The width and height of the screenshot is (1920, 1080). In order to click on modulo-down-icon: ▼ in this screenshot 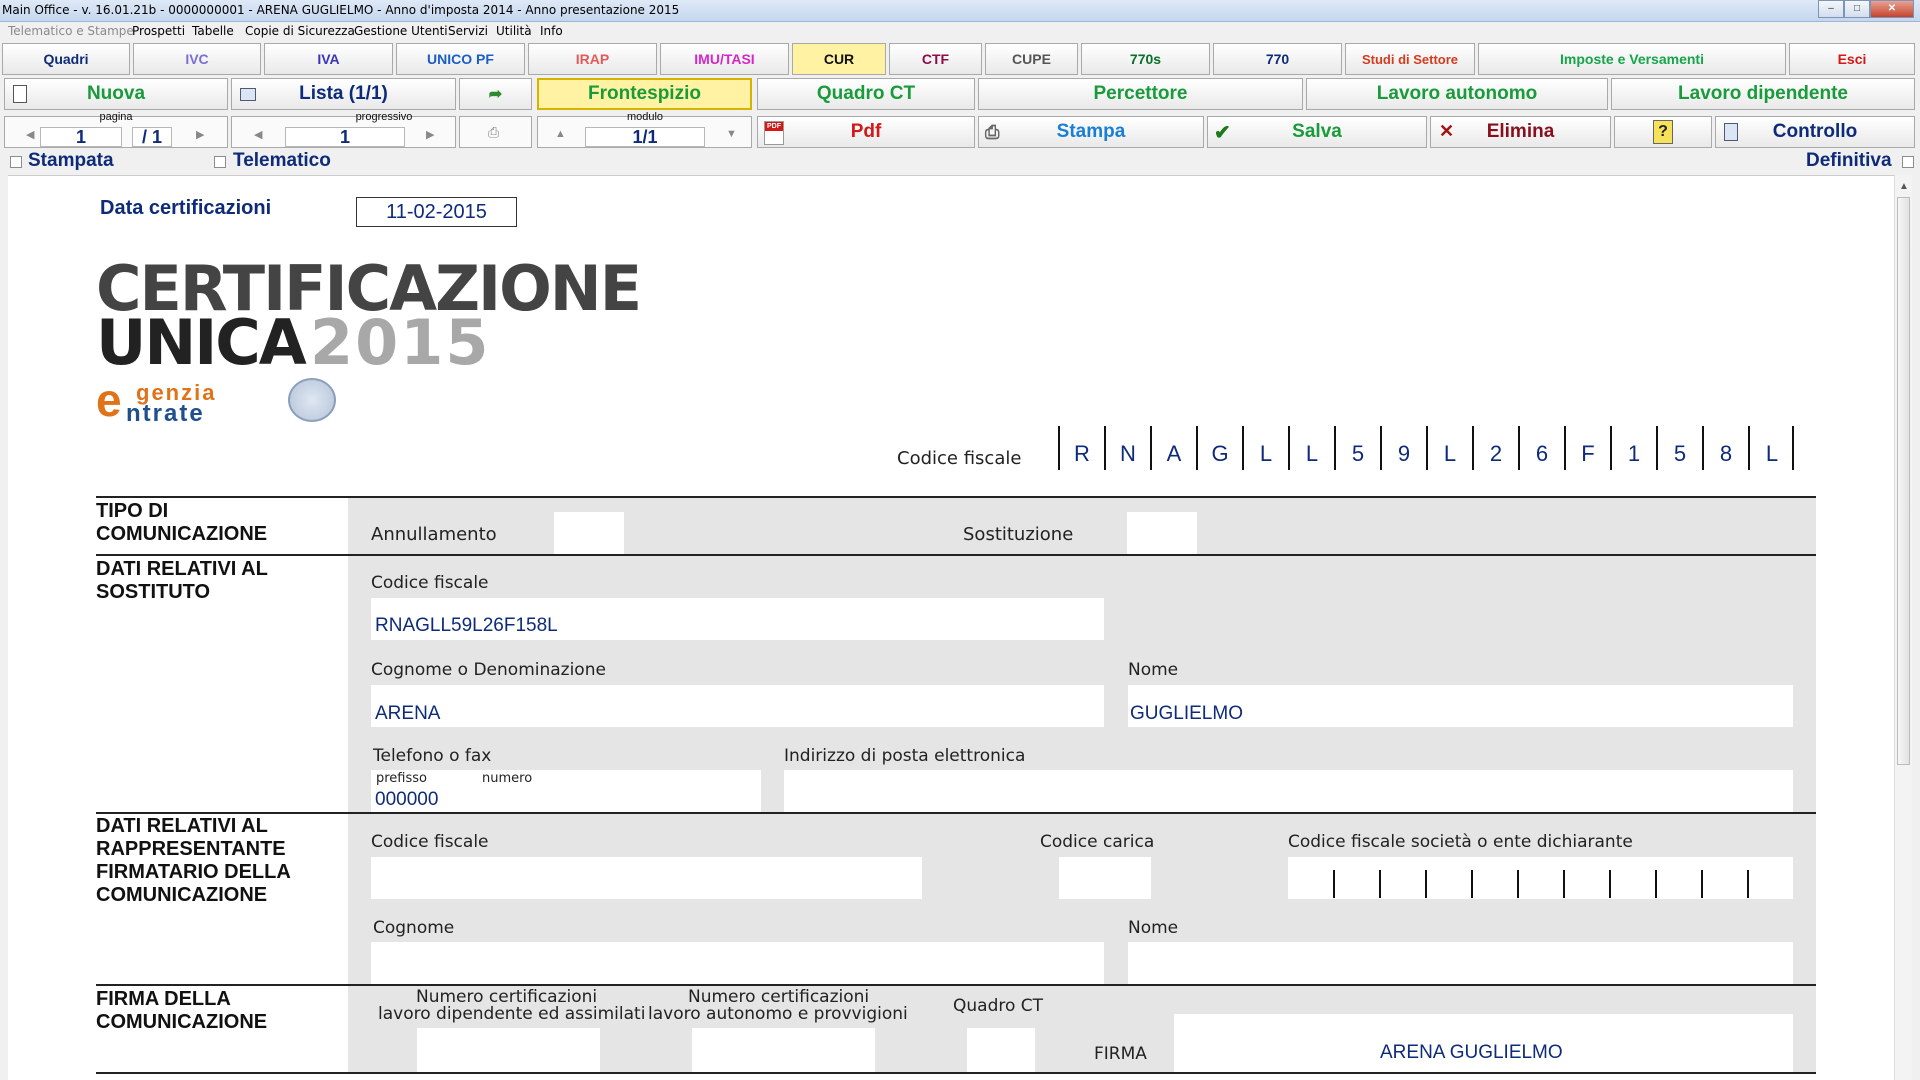, I will do `click(731, 134)`.